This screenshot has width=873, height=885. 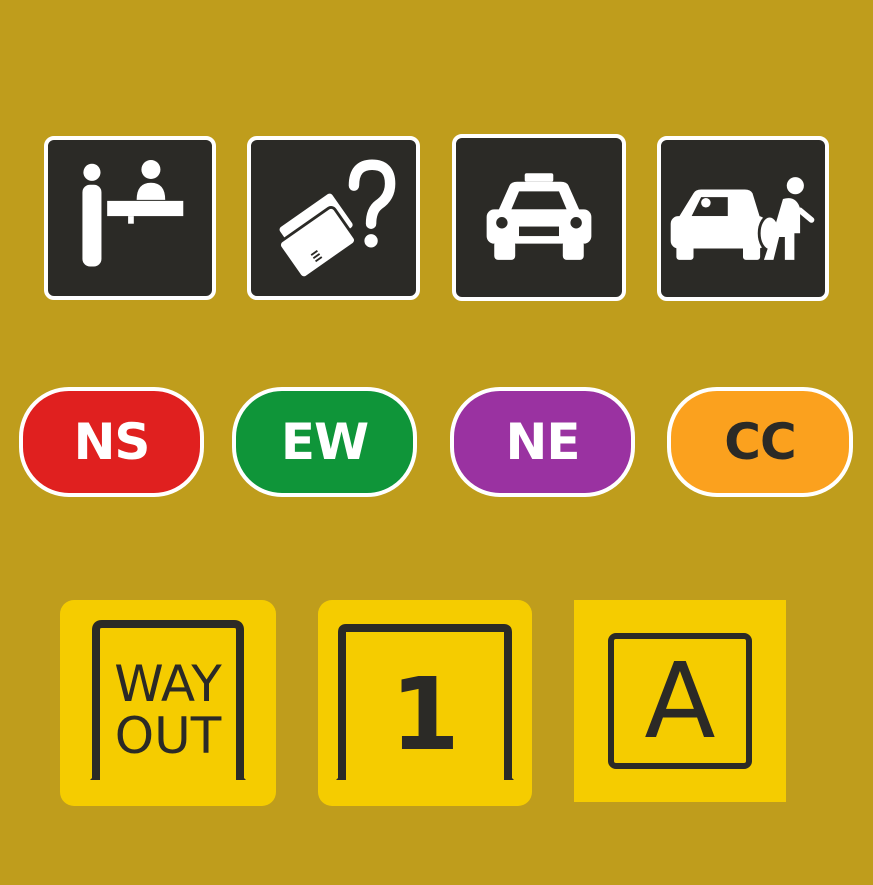 I want to click on exit-letter-sign: A, so click(x=680, y=701).